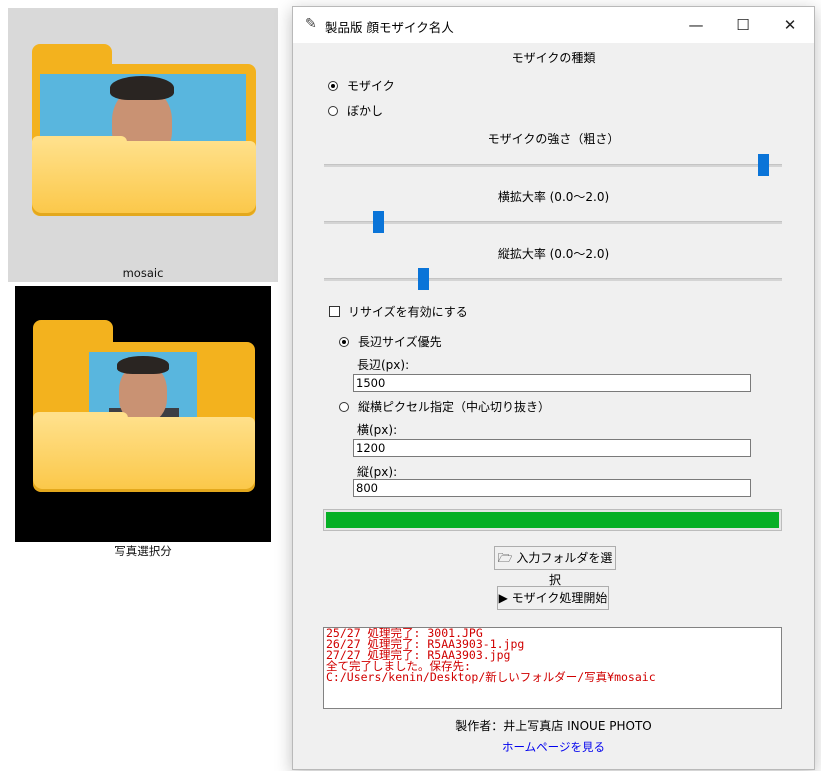  What do you see at coordinates (408, 312) in the screenshot?
I see `checkbox-label: リサイズを有効にする` at bounding box center [408, 312].